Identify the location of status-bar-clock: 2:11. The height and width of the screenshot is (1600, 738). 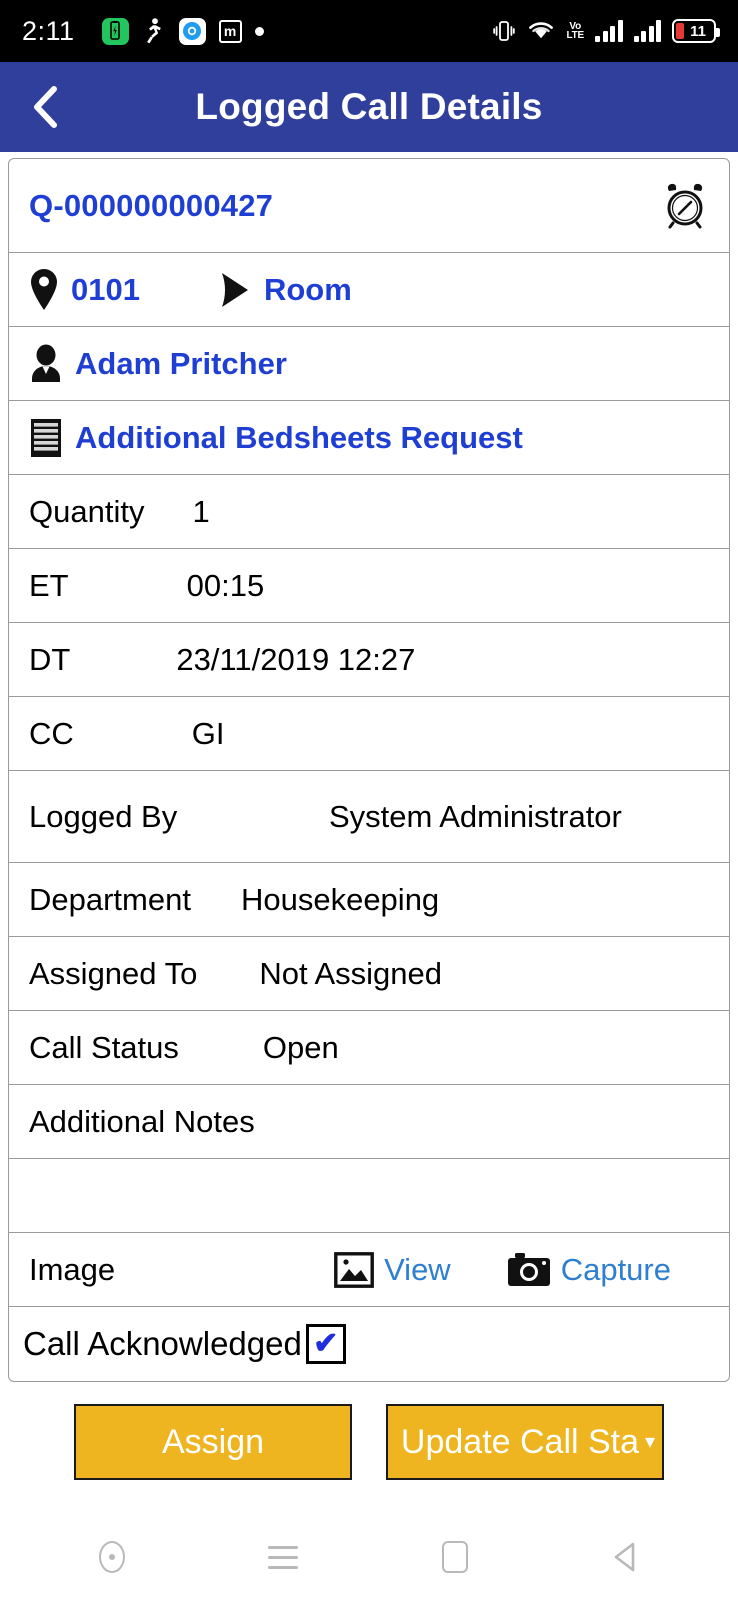
(48, 30).